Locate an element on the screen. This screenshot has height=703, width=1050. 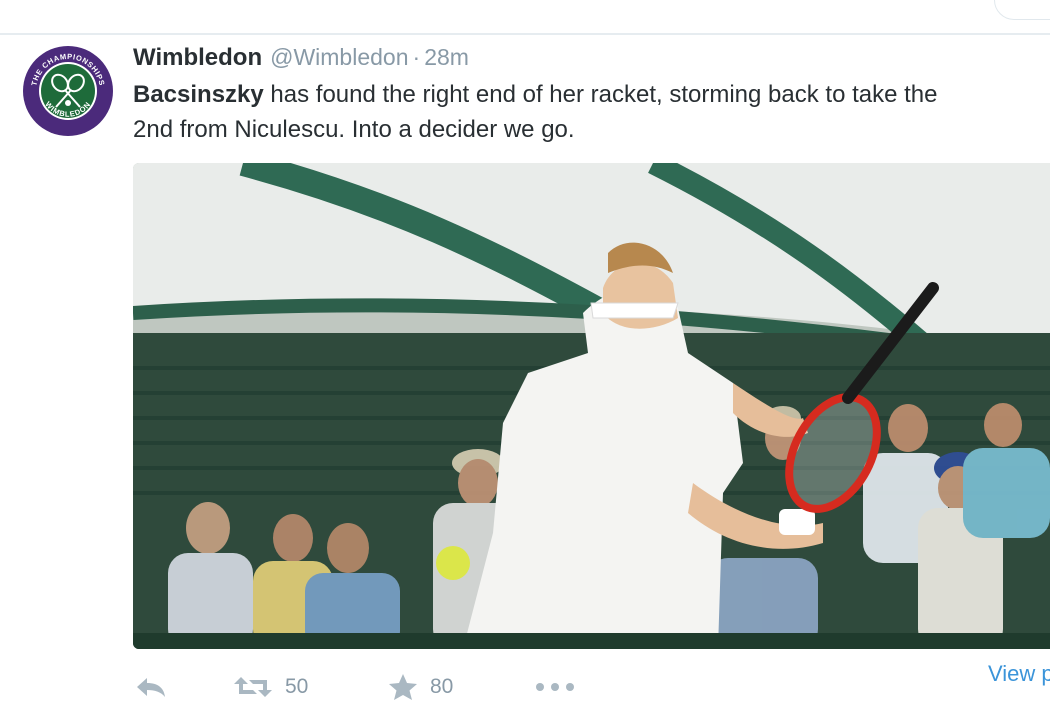
more-button is located at coordinates (555, 687).